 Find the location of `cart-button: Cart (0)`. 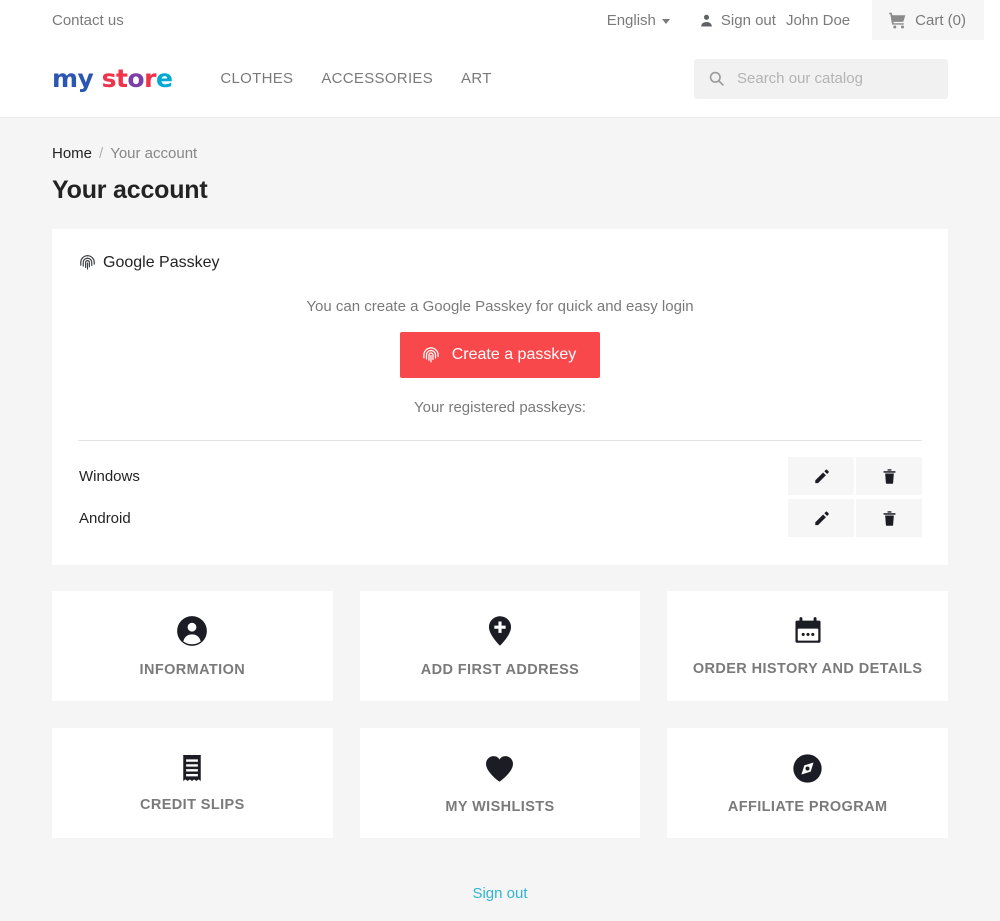

cart-button: Cart (0) is located at coordinates (928, 20).